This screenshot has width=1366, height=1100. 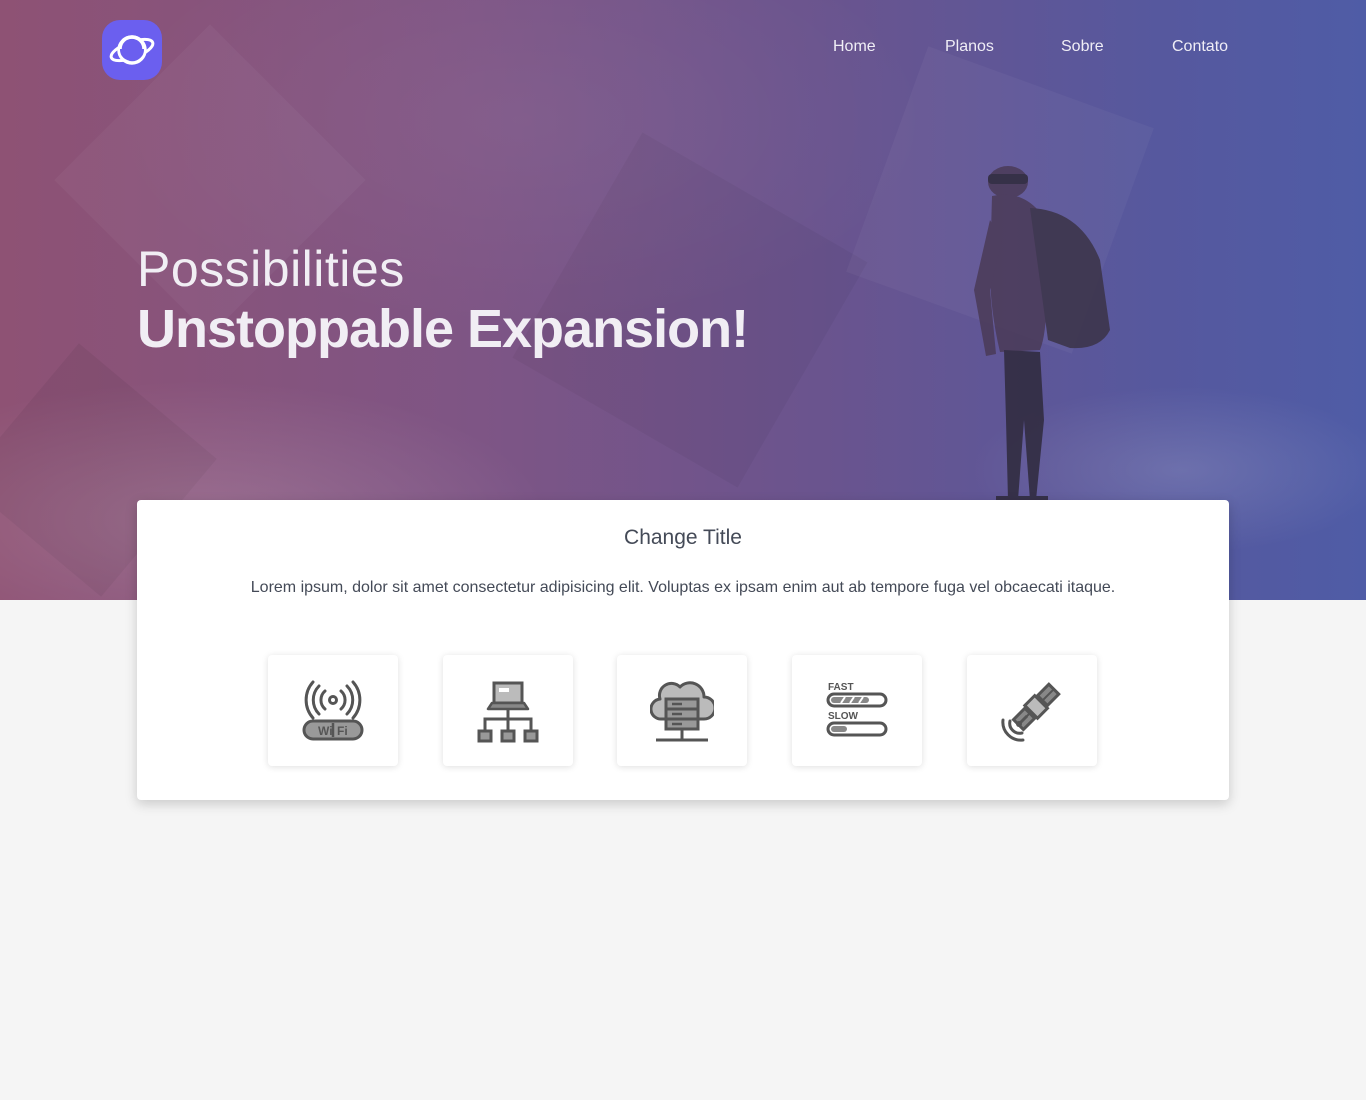 I want to click on feature-speed: FAST SLOW, so click(x=857, y=710).